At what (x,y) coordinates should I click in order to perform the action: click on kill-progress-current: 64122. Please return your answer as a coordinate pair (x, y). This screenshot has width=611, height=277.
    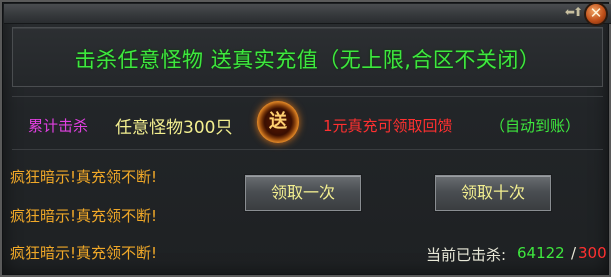
    Looking at the image, I should click on (541, 253).